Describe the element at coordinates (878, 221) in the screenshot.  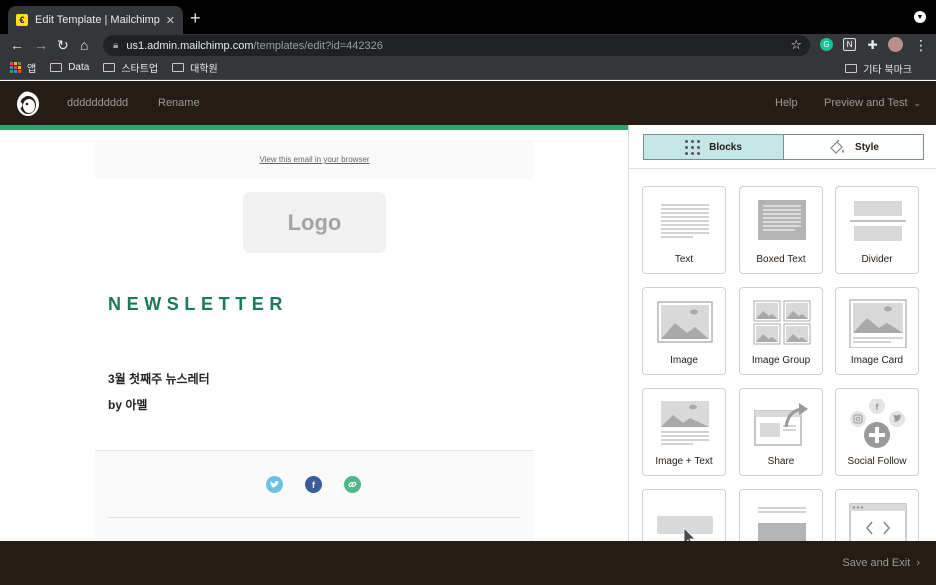
I see `divider-icon` at that location.